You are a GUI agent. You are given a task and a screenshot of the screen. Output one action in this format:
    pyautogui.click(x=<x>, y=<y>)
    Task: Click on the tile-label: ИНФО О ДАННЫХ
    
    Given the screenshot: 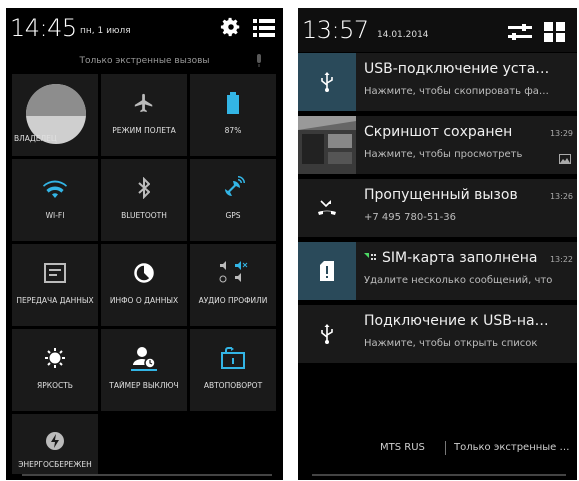 What is the action you would take?
    pyautogui.click(x=144, y=300)
    